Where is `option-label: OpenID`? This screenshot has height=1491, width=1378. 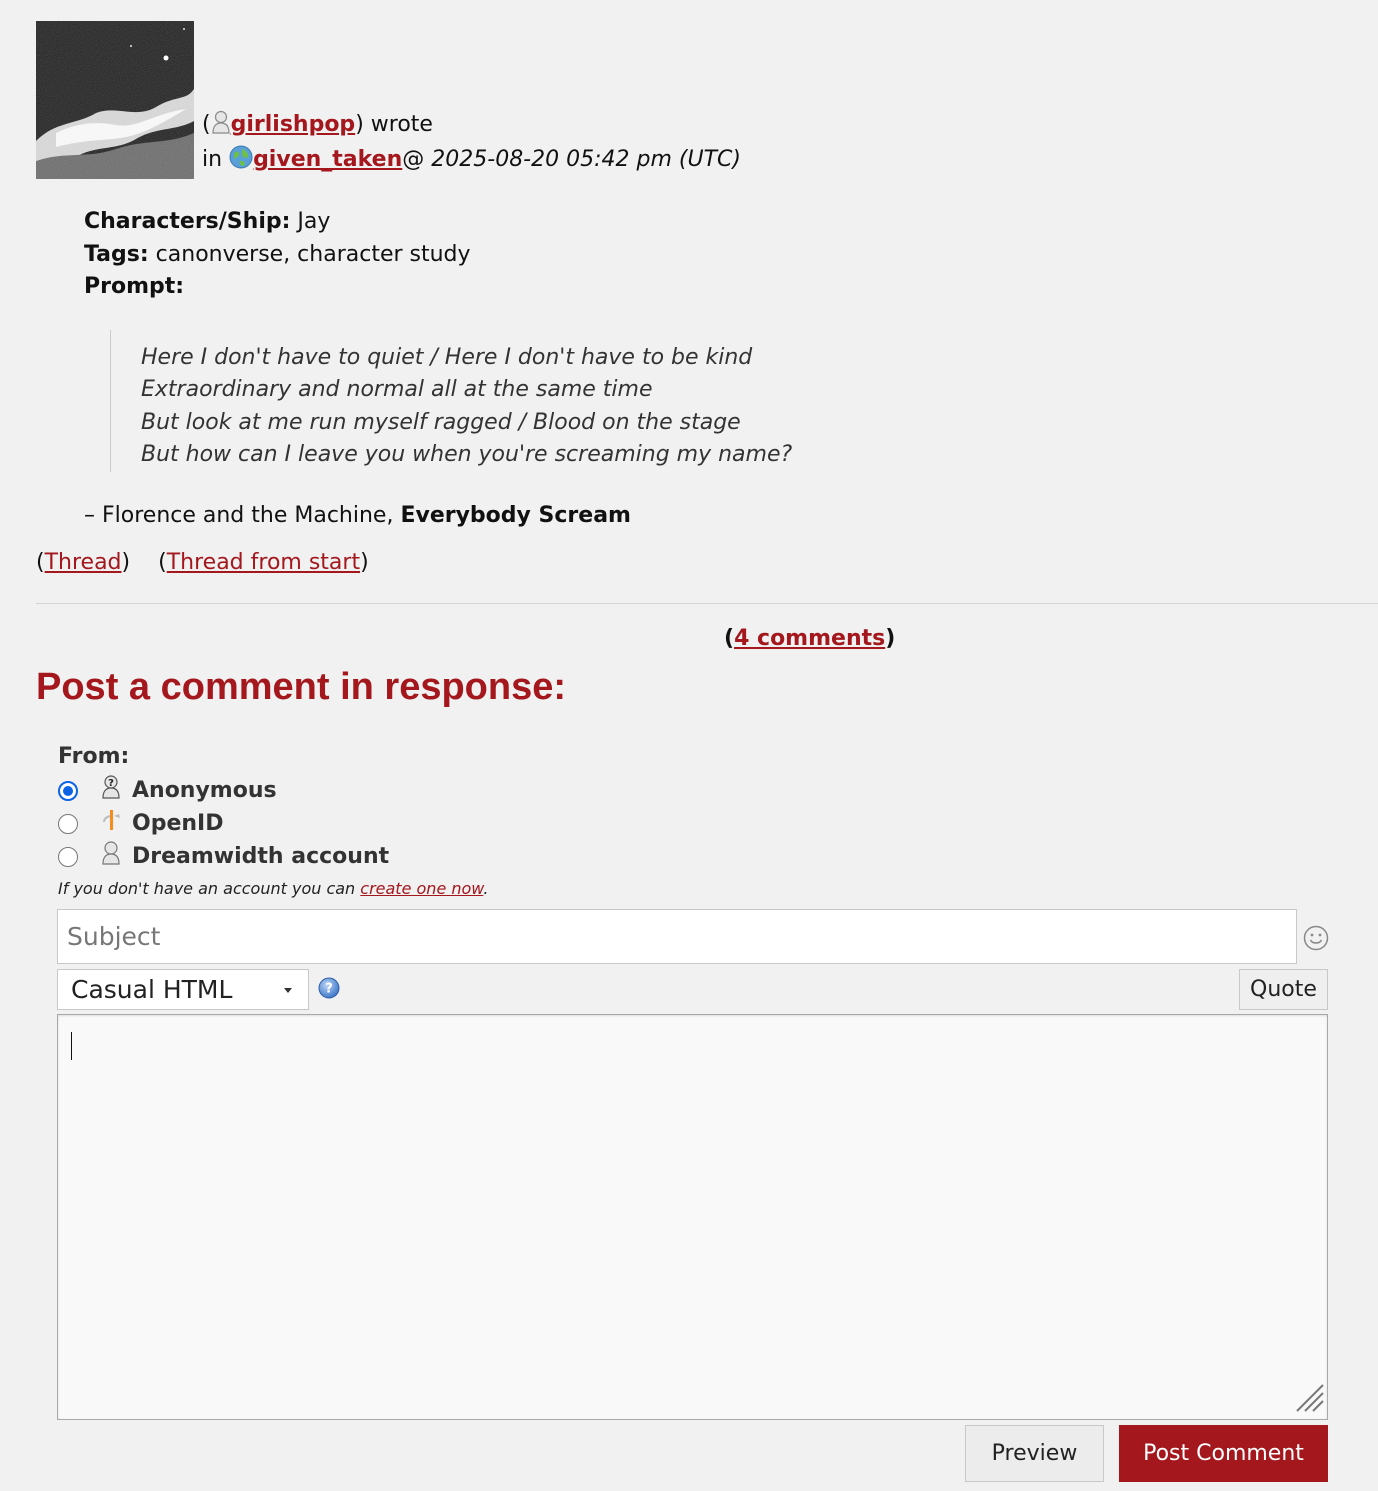 option-label: OpenID is located at coordinates (178, 823).